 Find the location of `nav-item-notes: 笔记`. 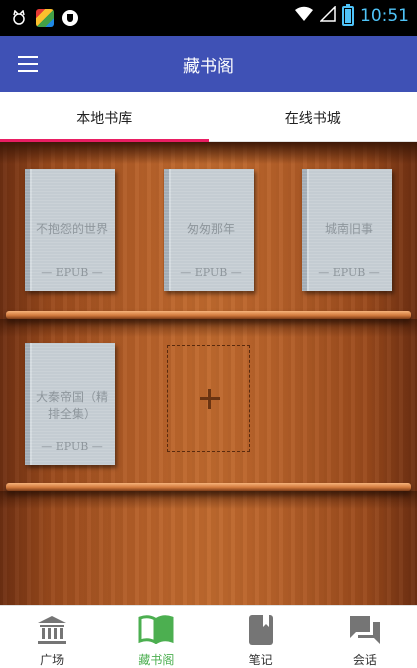

nav-item-notes: 笔记 is located at coordinates (261, 637).